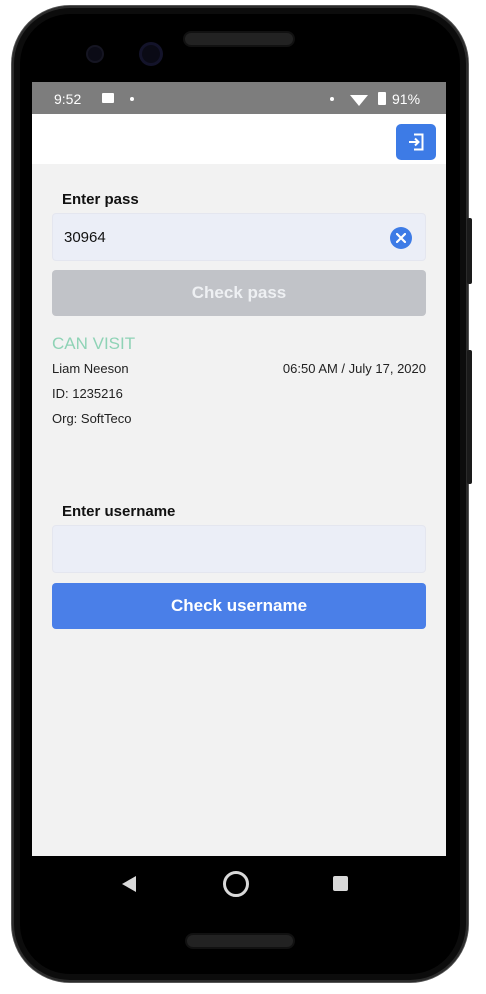  What do you see at coordinates (359, 100) in the screenshot?
I see `wifi-icon` at bounding box center [359, 100].